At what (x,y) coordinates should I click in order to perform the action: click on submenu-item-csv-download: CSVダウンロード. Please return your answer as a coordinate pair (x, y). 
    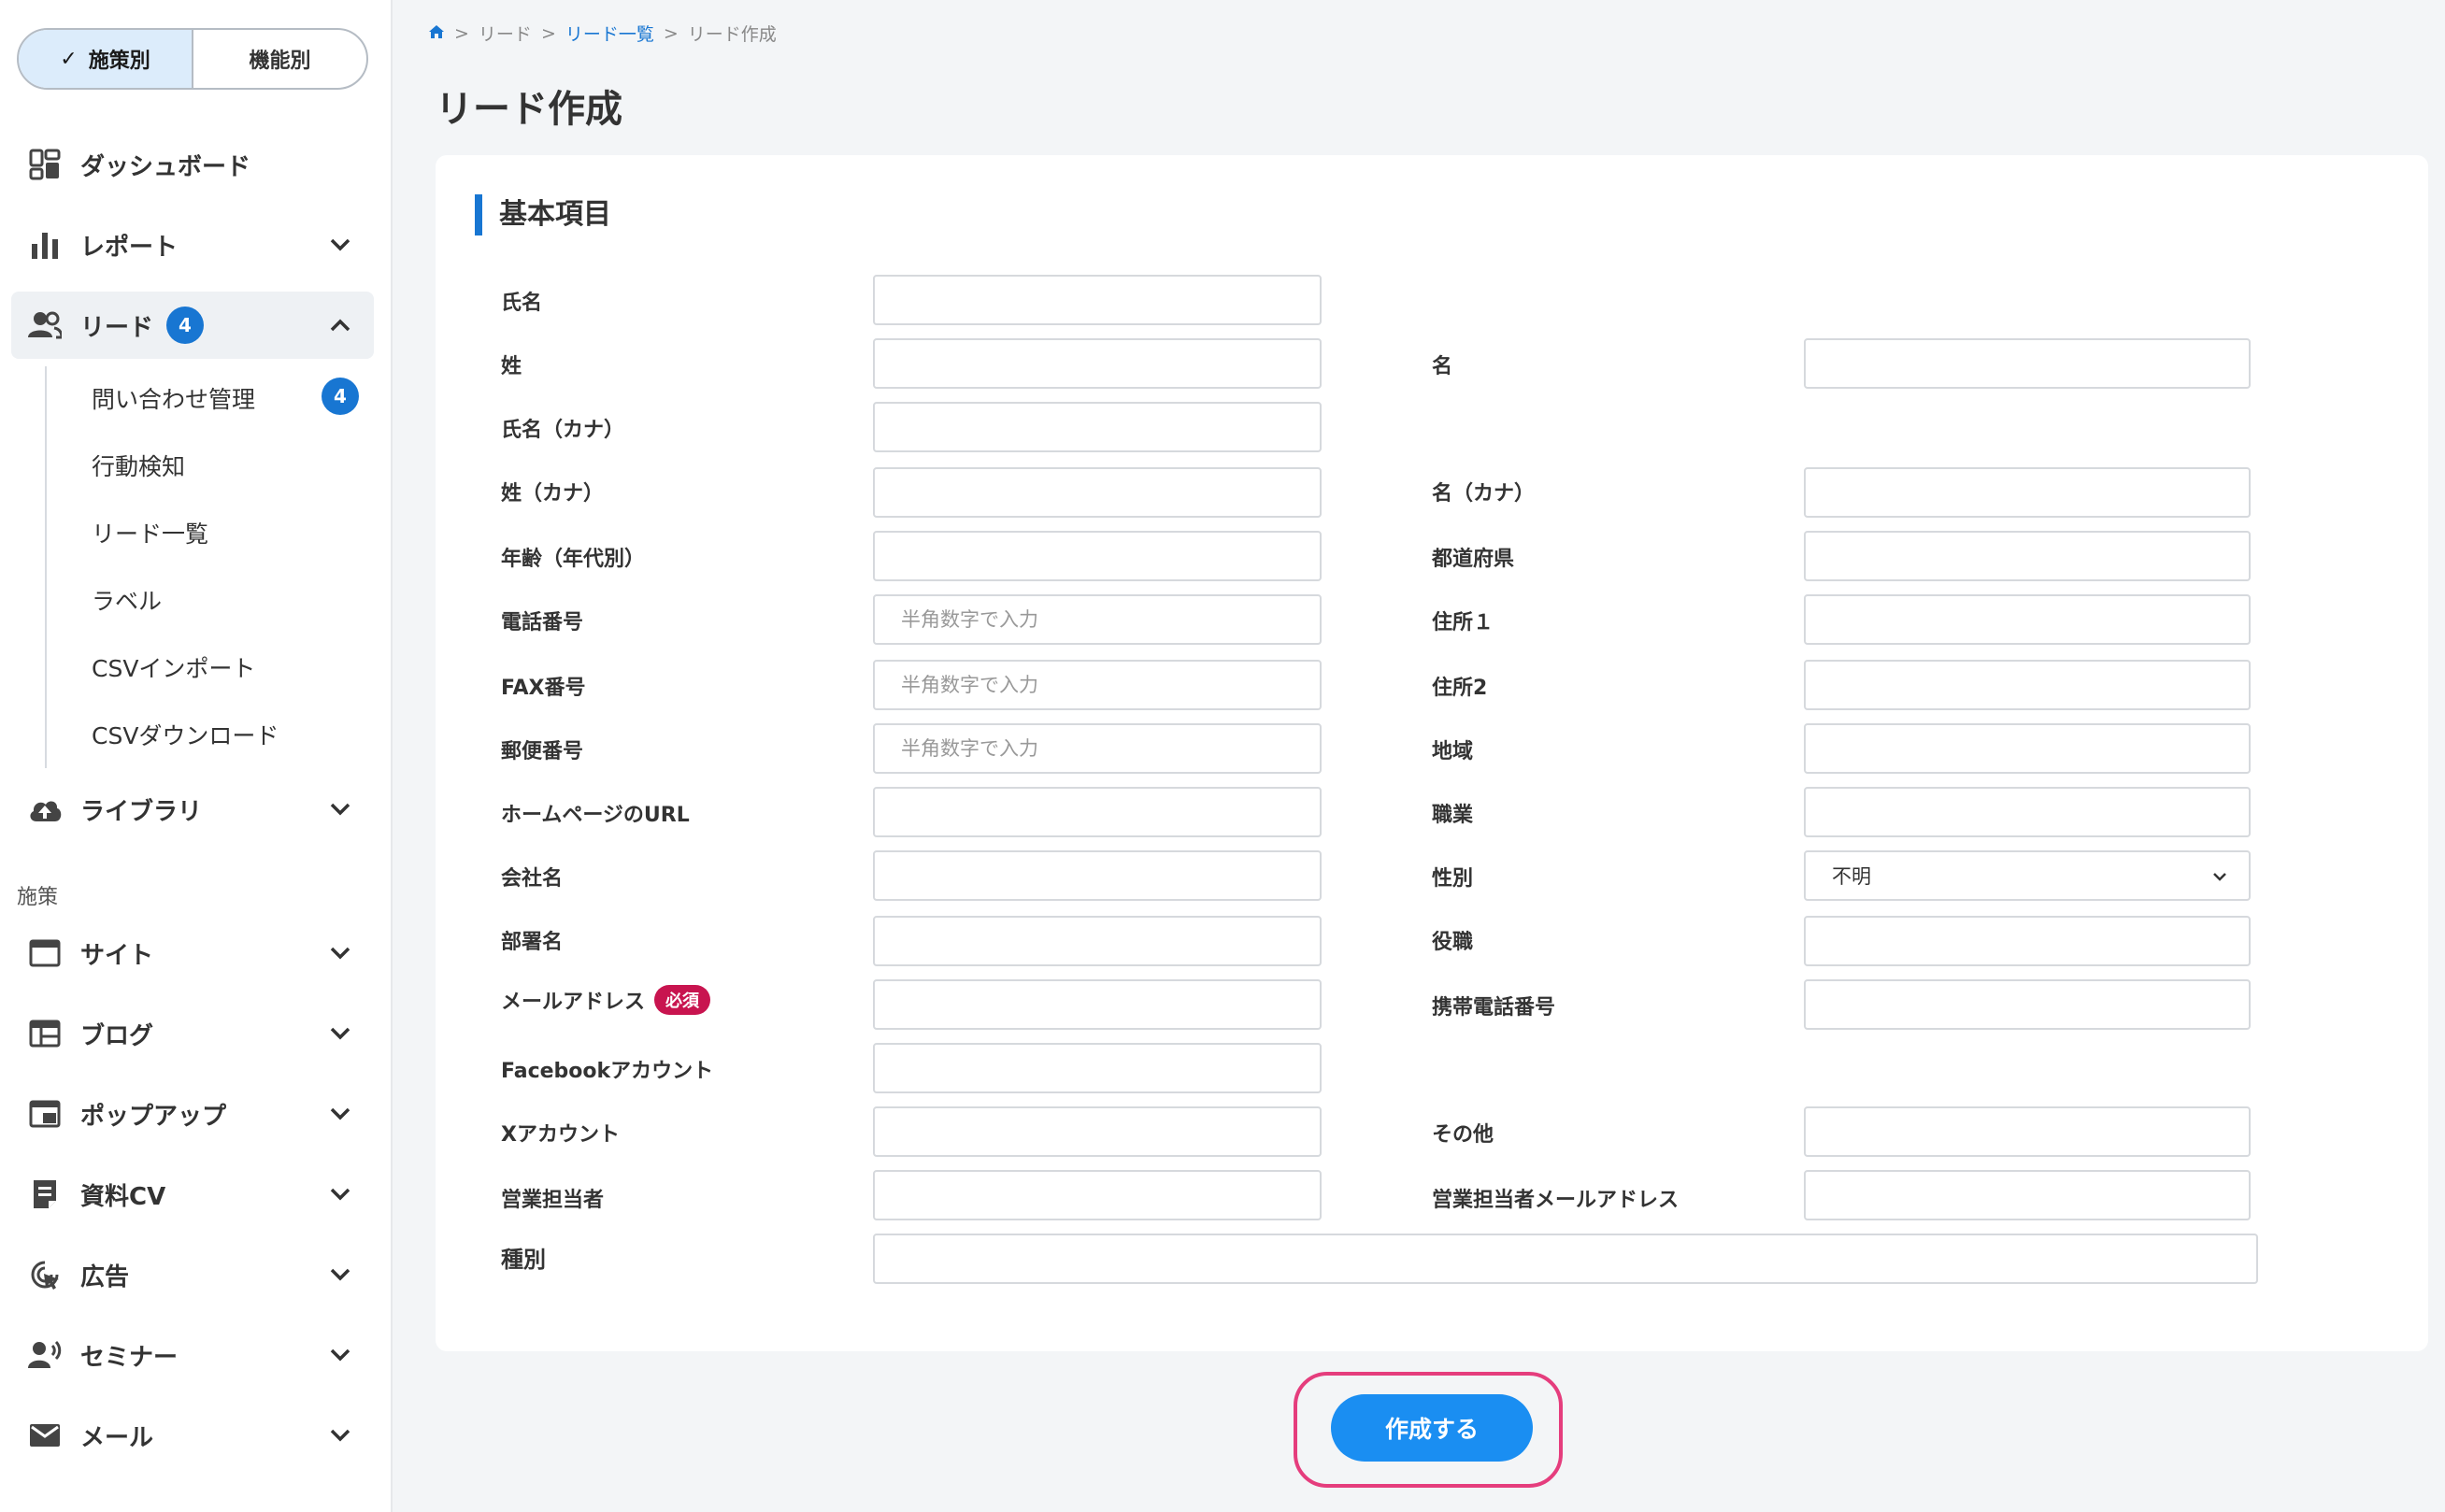
    Looking at the image, I should click on (185, 734).